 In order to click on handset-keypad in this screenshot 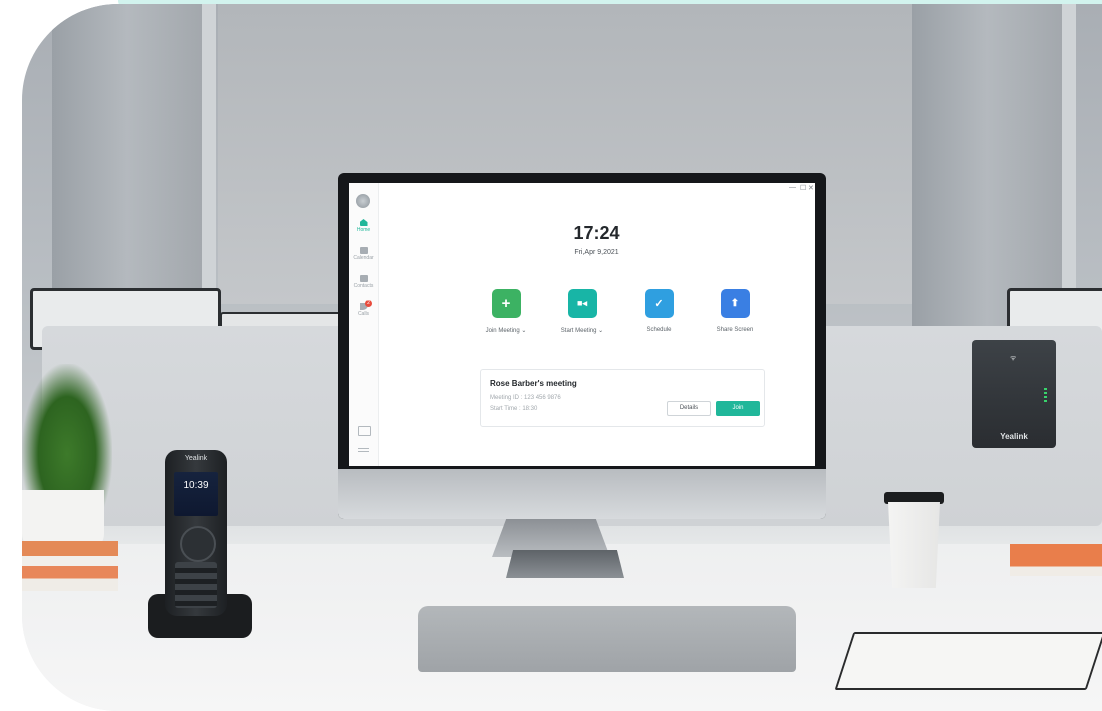, I will do `click(196, 585)`.